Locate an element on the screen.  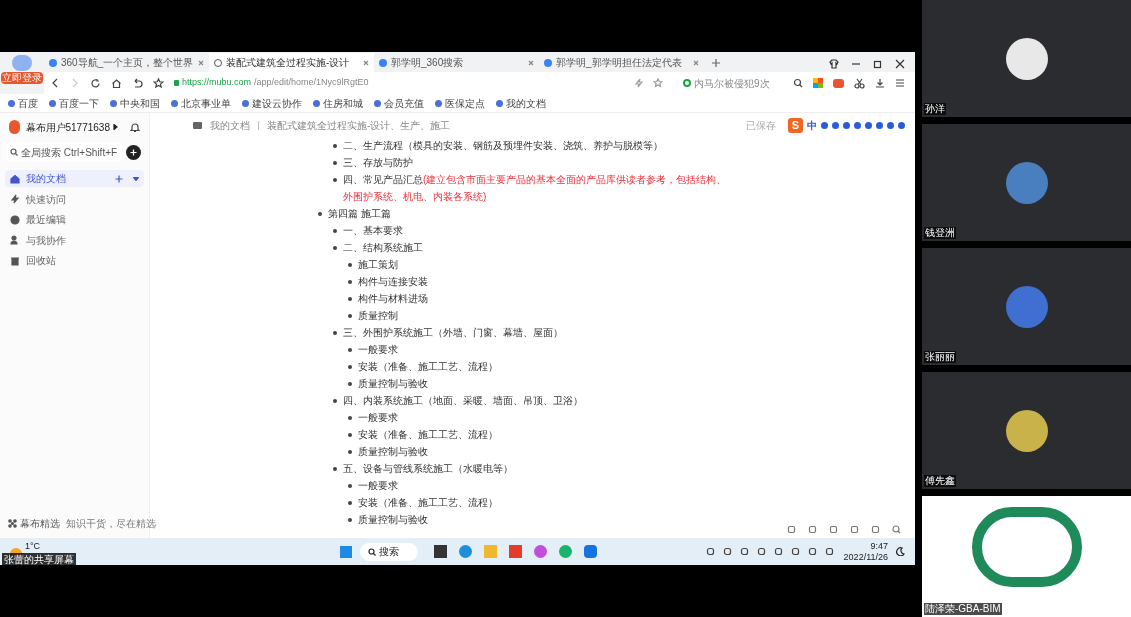
search-suggestion: 内马尔被侵犯9次 is located at coordinates (732, 83).